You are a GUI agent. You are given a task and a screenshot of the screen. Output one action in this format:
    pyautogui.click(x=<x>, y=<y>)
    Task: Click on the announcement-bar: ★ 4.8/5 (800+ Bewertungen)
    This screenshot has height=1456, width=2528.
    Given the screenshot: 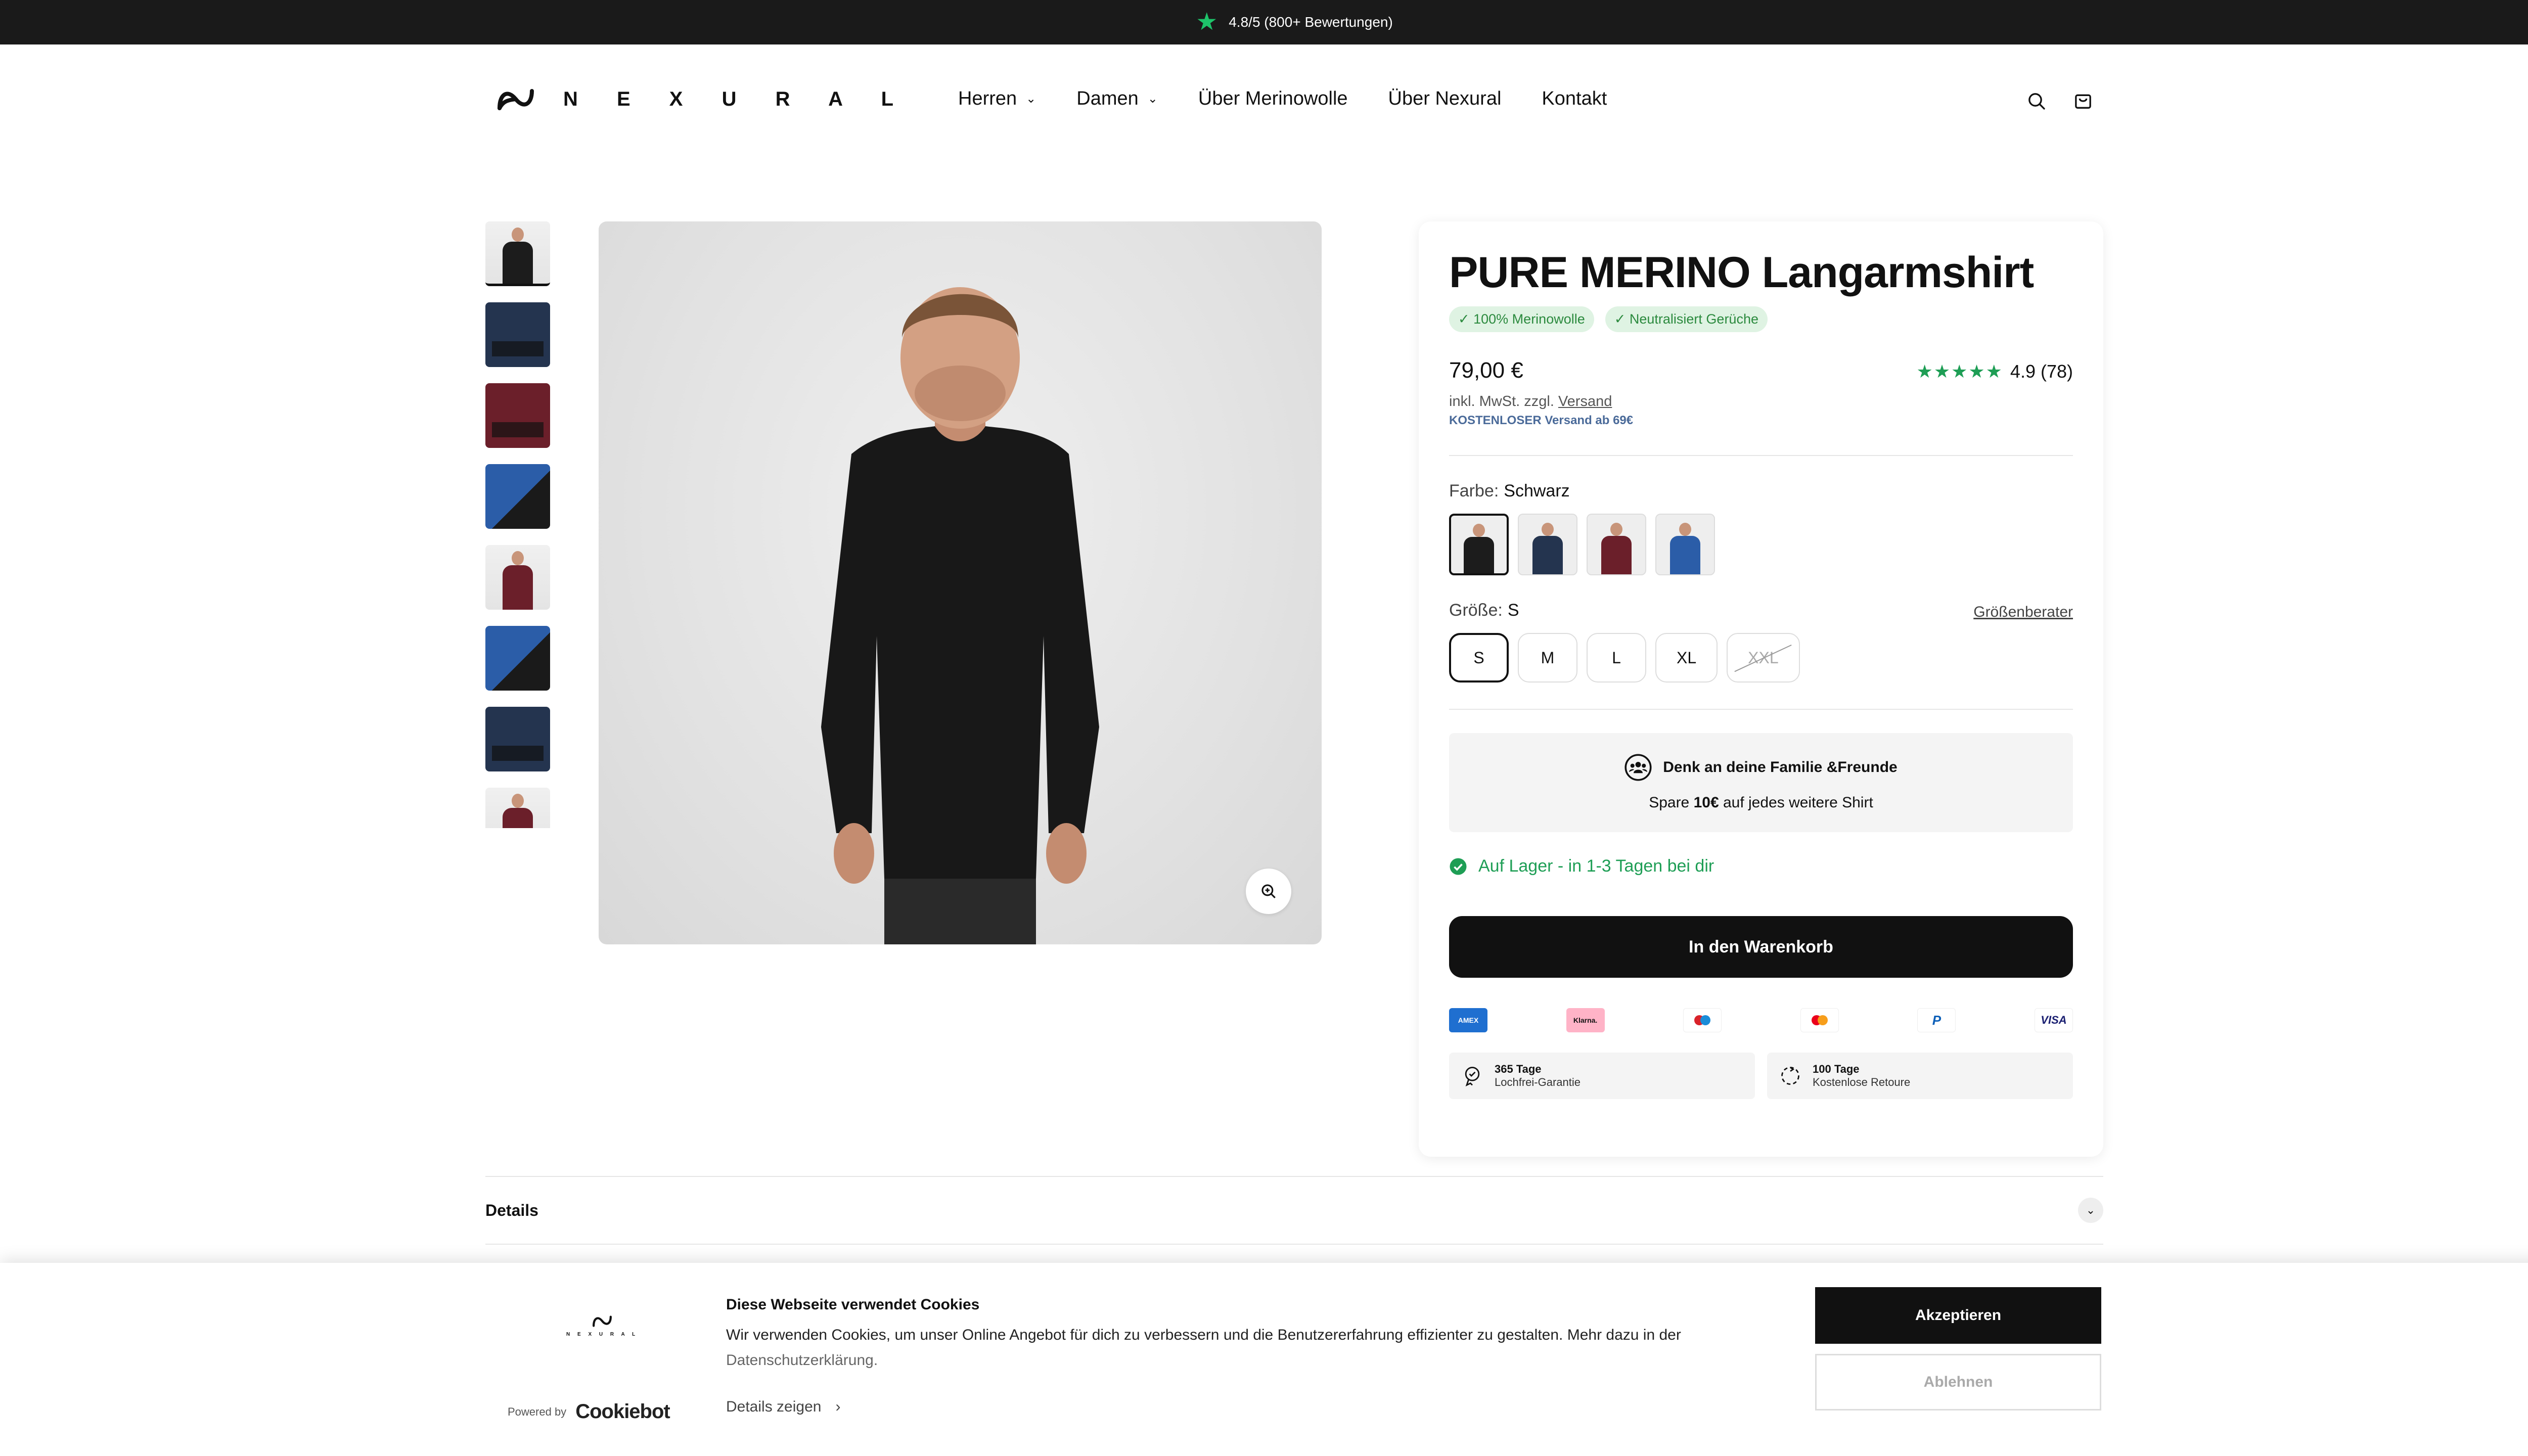 What is the action you would take?
    pyautogui.click(x=1264, y=22)
    